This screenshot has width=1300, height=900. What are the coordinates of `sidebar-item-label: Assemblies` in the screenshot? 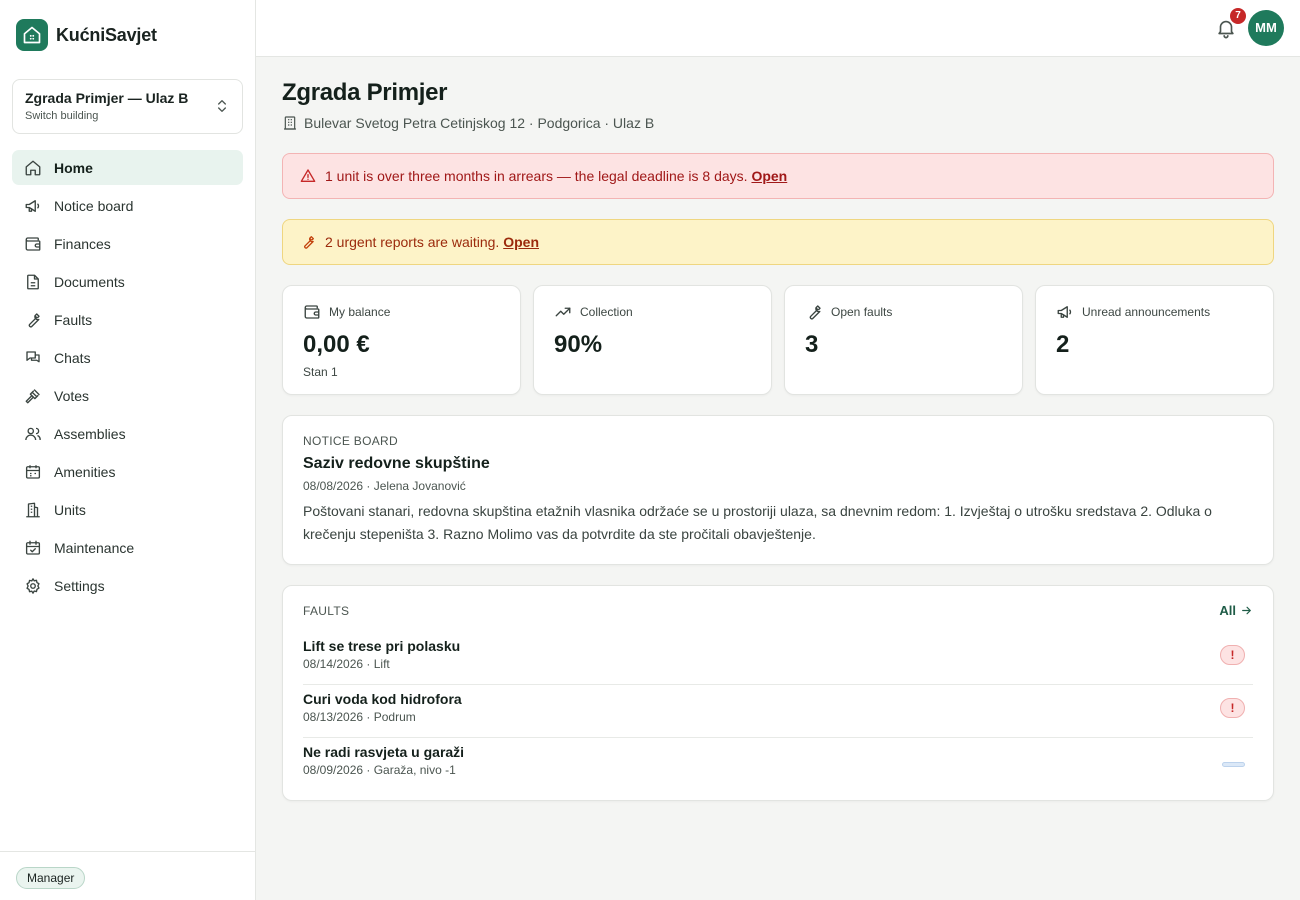 It's located at (90, 433).